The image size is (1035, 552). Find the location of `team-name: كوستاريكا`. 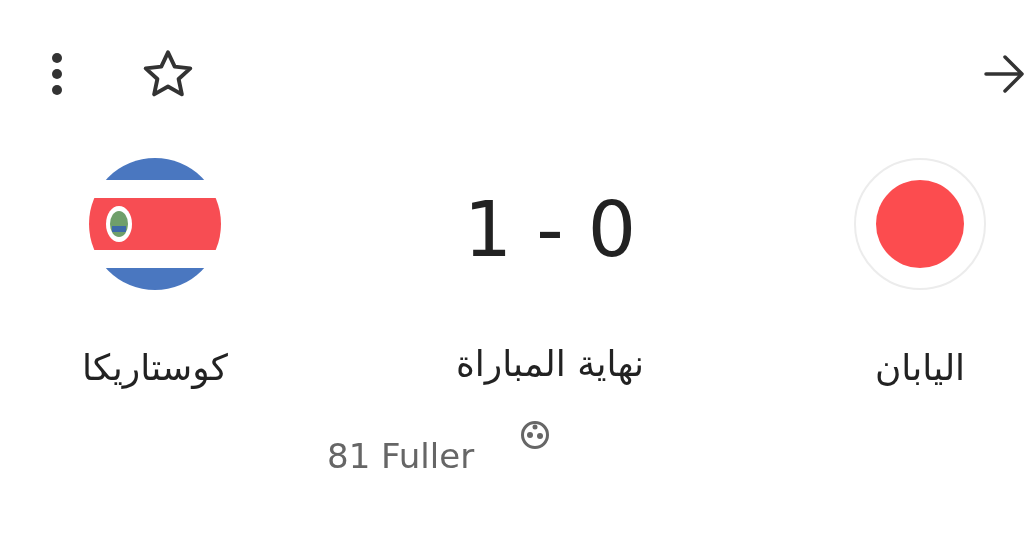

team-name: كوستاريكا is located at coordinates (155, 368).